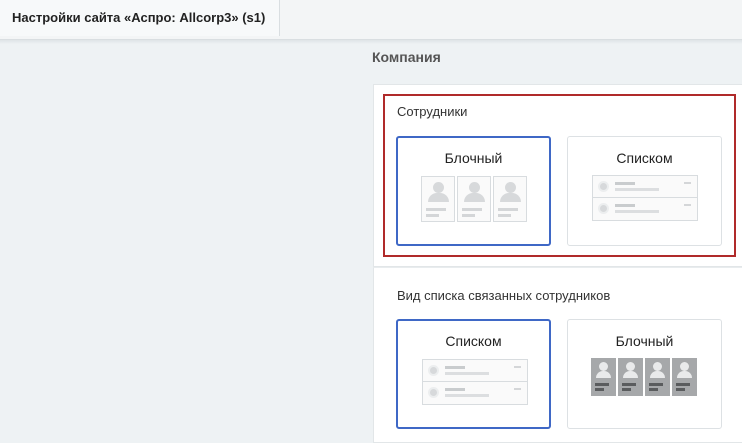  I want to click on block-preview-icon, so click(474, 199).